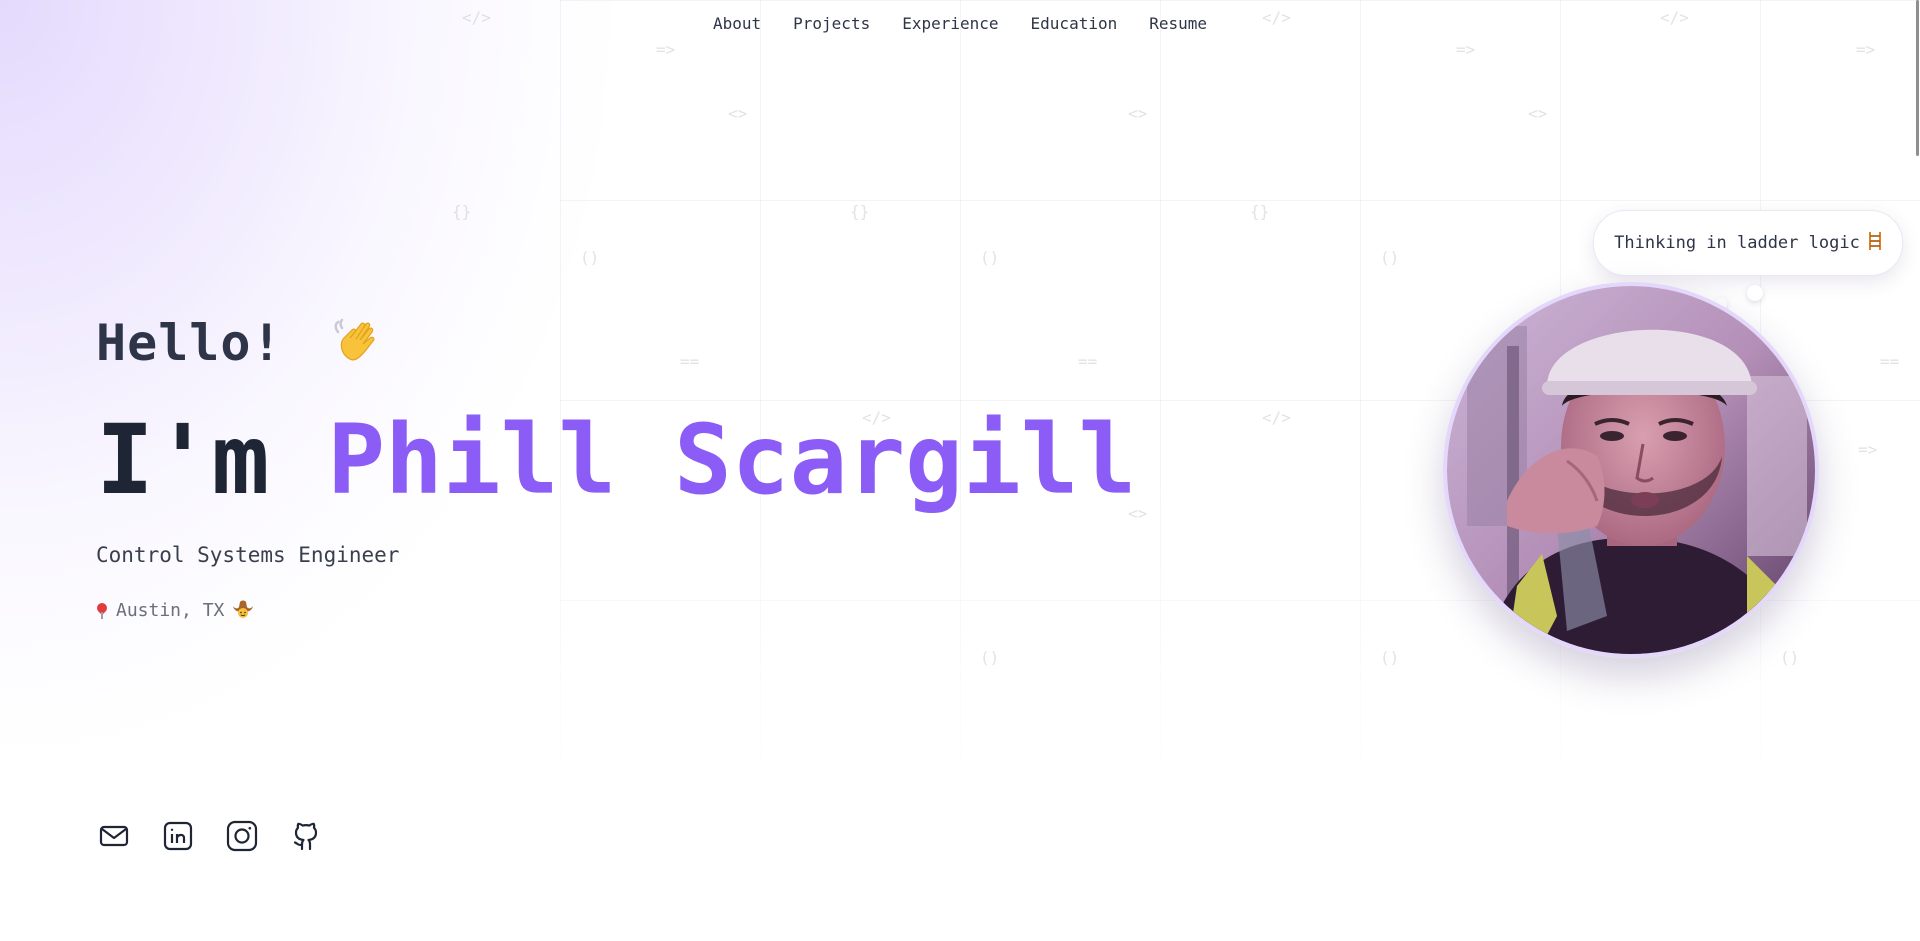  What do you see at coordinates (950, 23) in the screenshot?
I see `nav-item-experience: Experience` at bounding box center [950, 23].